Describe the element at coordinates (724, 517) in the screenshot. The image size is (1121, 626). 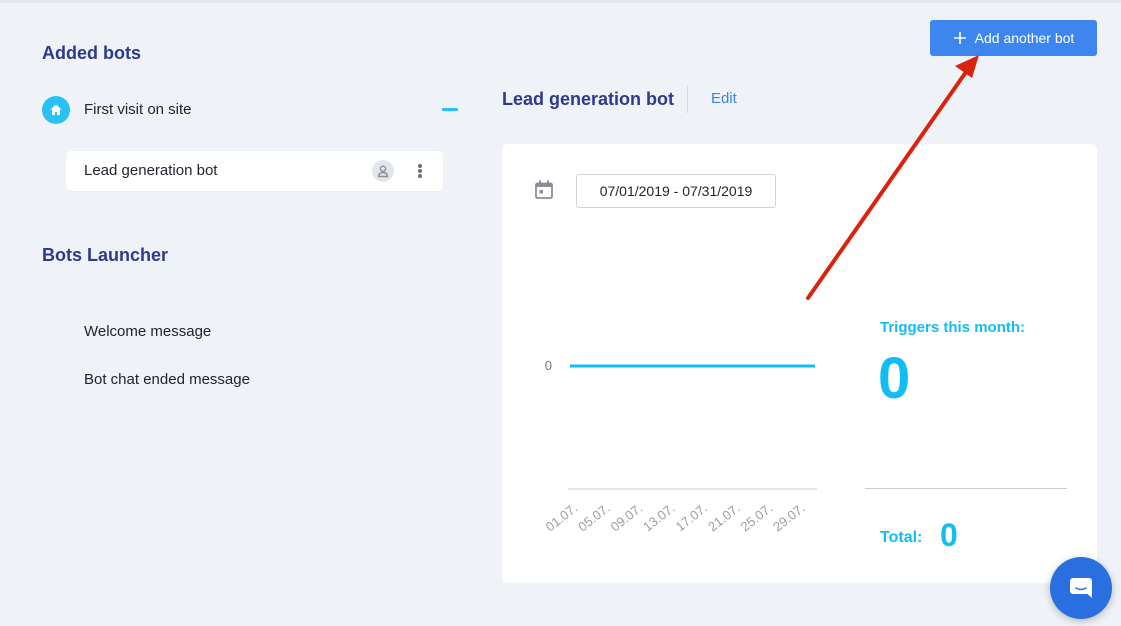
I see `x-tick-label: 21.07.` at that location.